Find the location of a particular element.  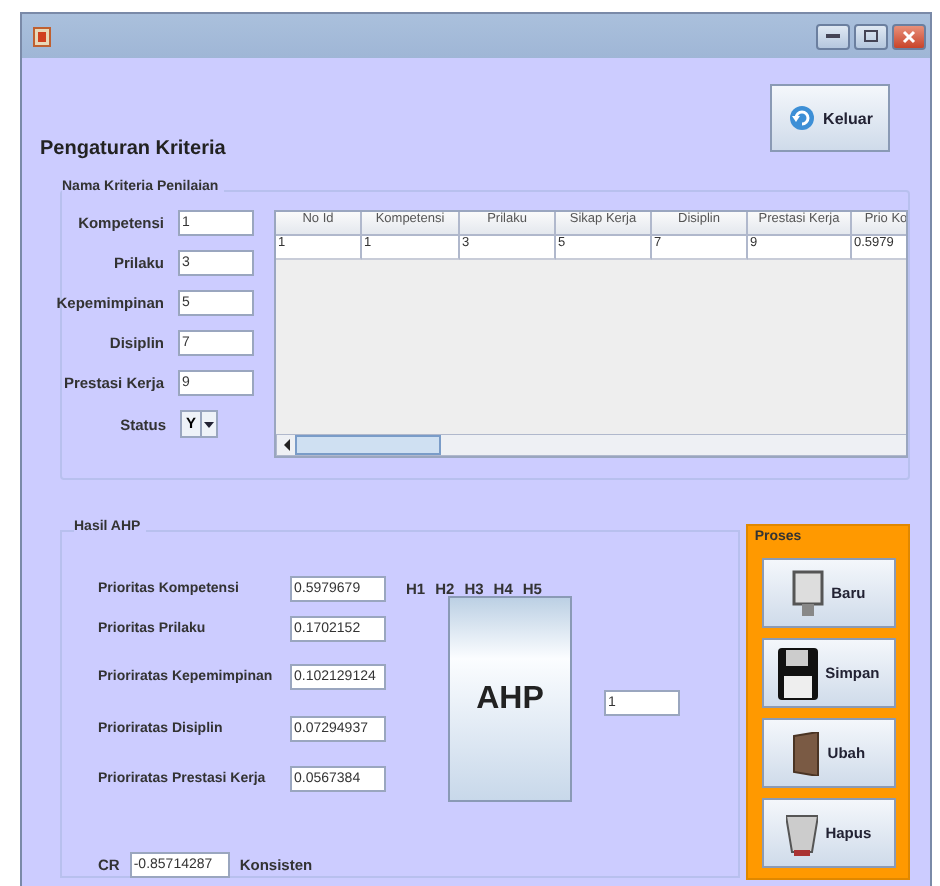

maximize-icon is located at coordinates (871, 36).